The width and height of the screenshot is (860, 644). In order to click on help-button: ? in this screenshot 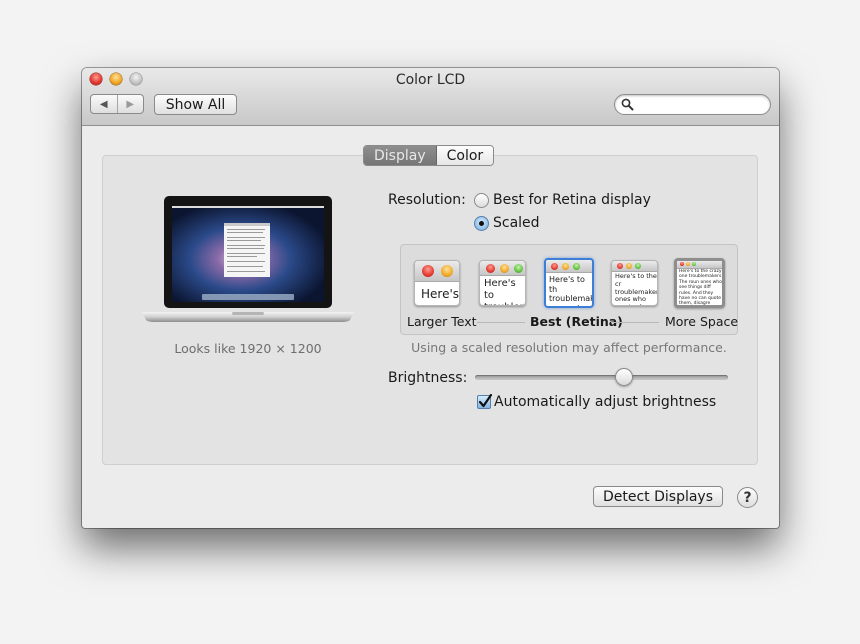, I will do `click(747, 497)`.